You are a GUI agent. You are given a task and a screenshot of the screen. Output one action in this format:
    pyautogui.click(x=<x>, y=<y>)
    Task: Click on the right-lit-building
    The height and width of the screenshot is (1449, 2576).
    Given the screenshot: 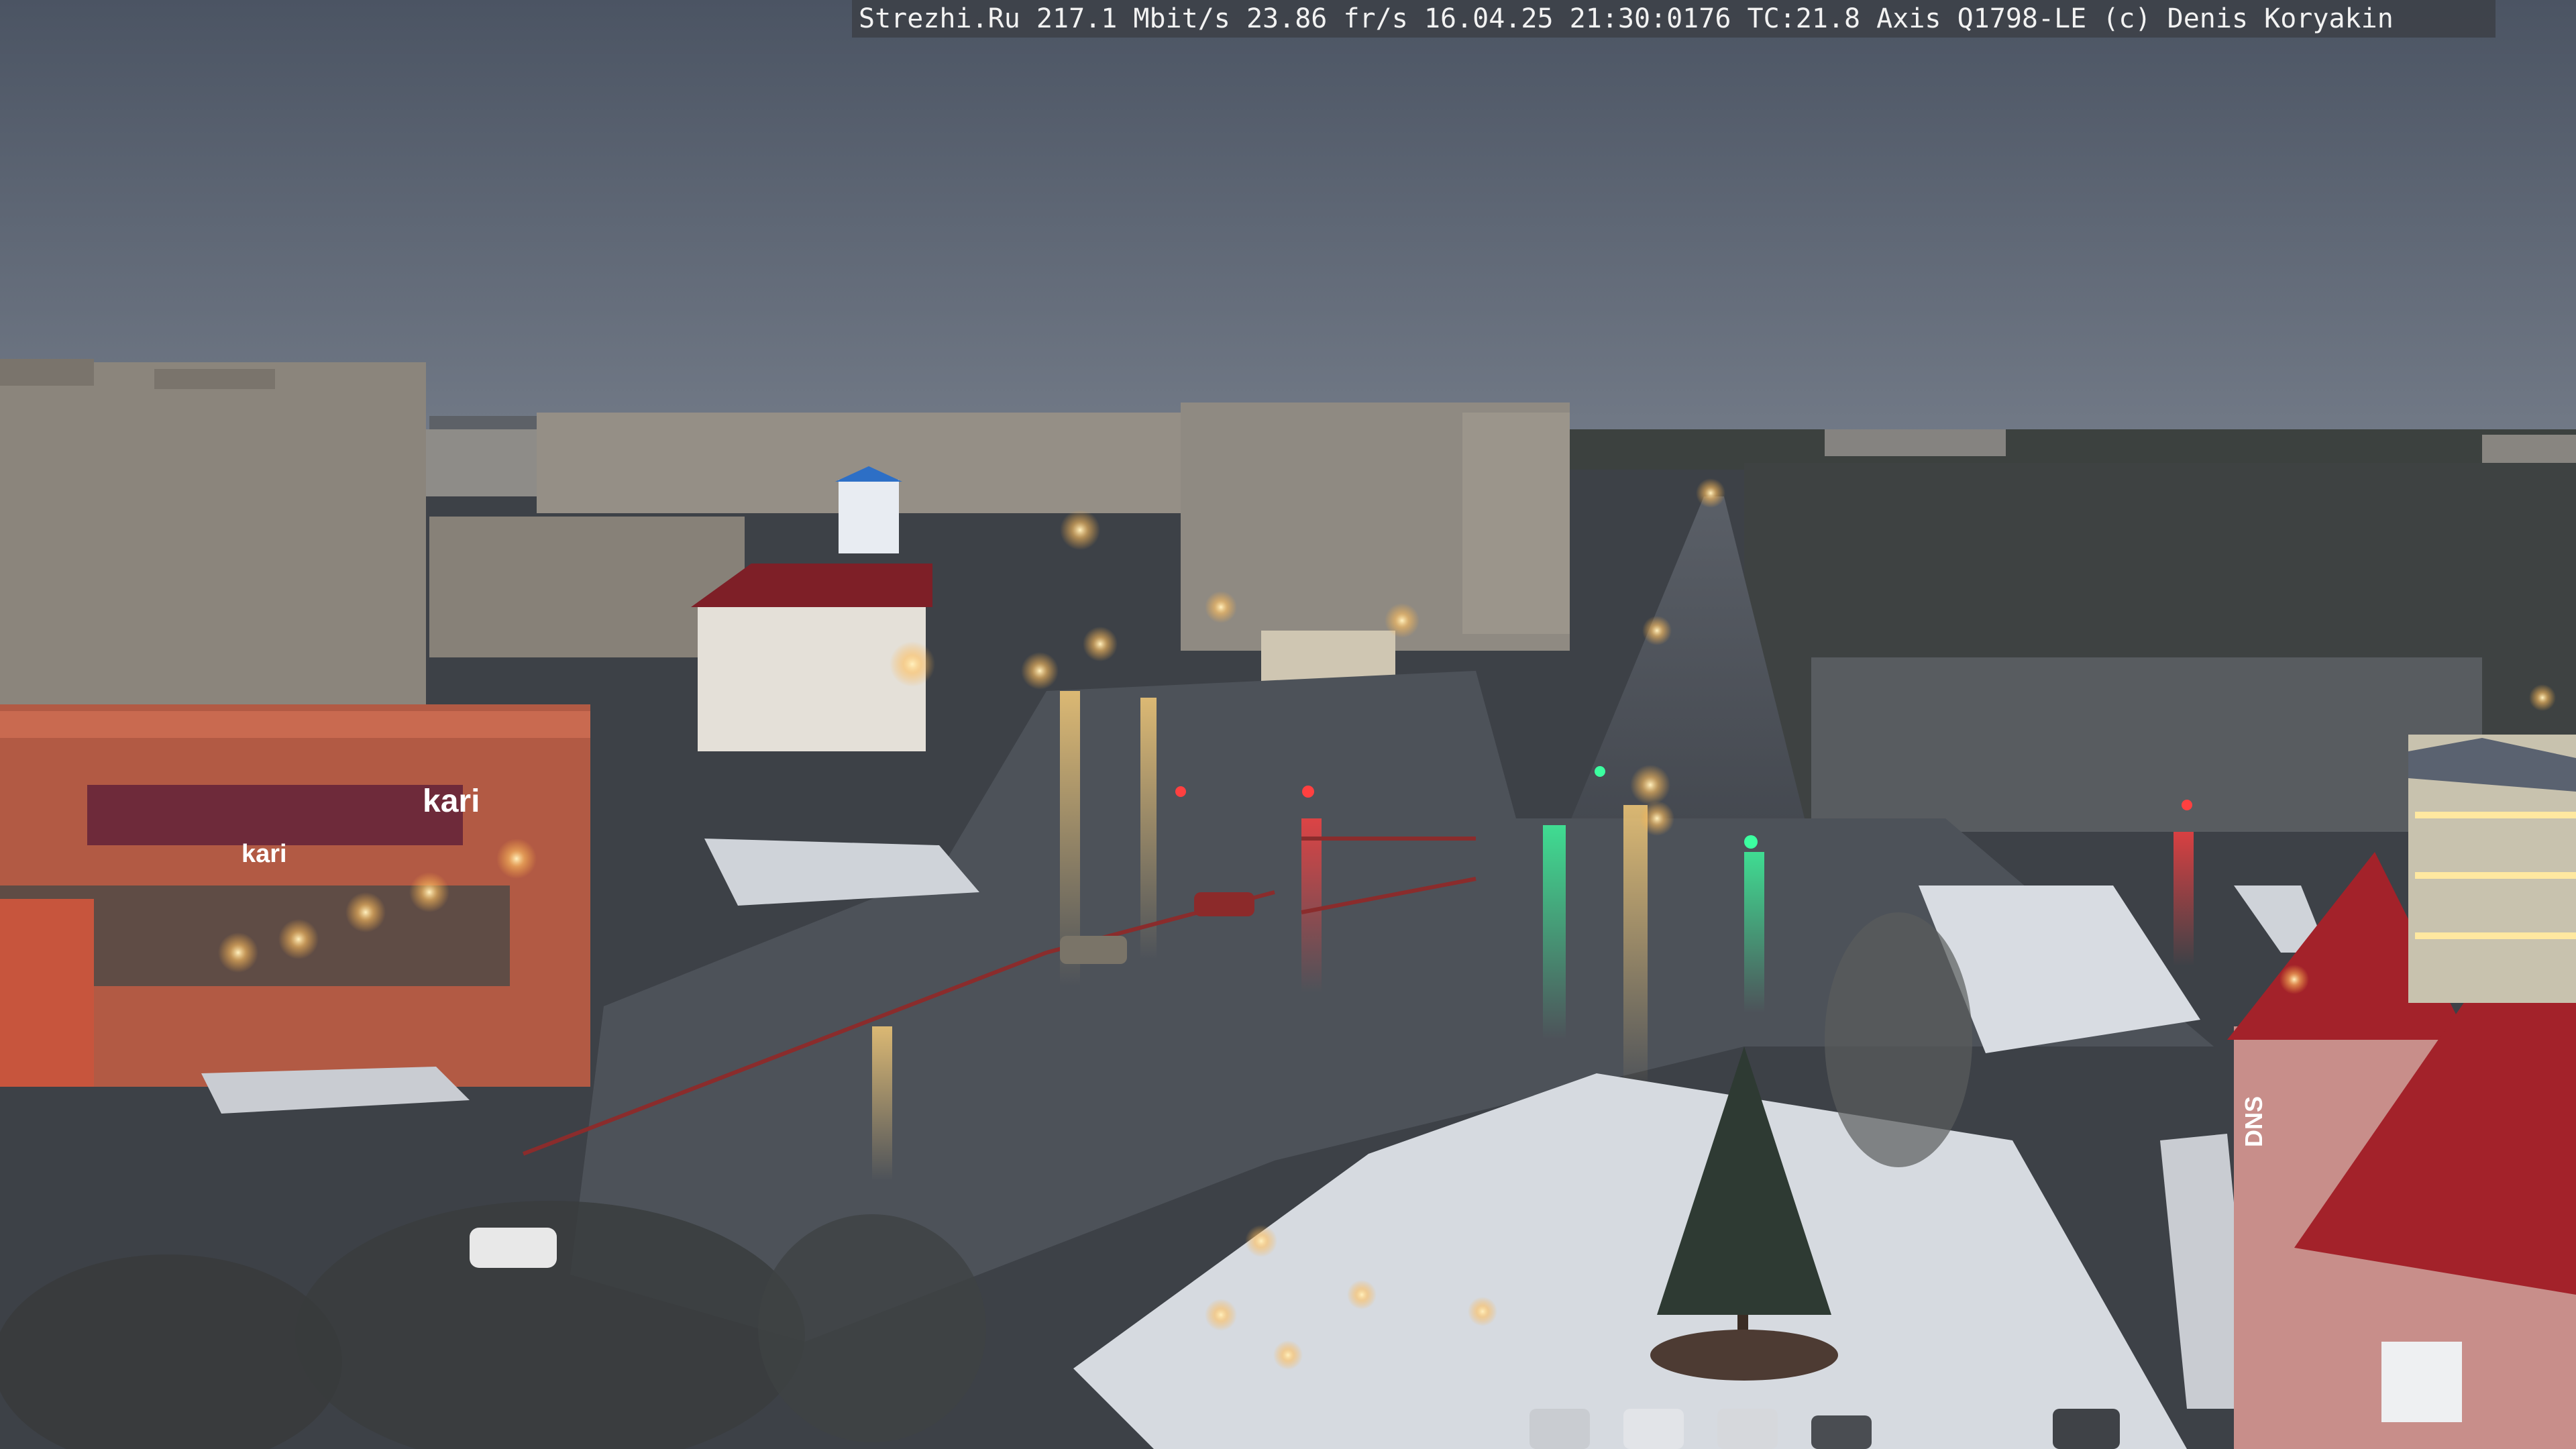 What is the action you would take?
    pyautogui.click(x=2492, y=869)
    